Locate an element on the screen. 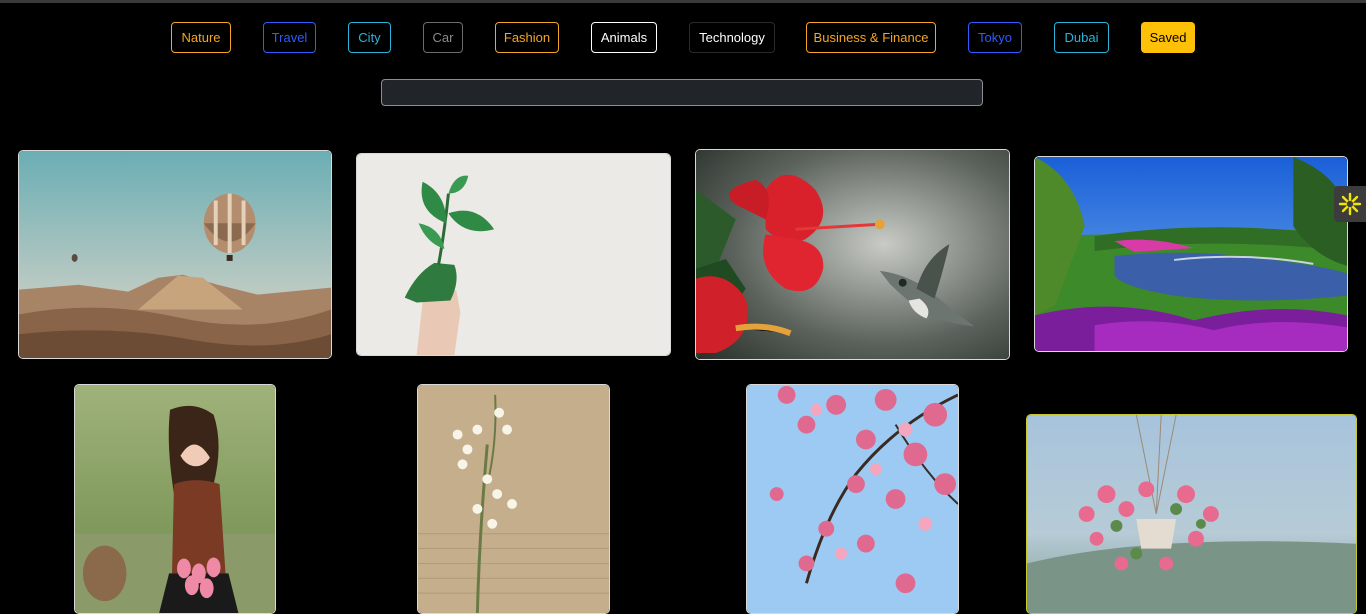 This screenshot has height=614, width=1366. top-border is located at coordinates (683, 1).